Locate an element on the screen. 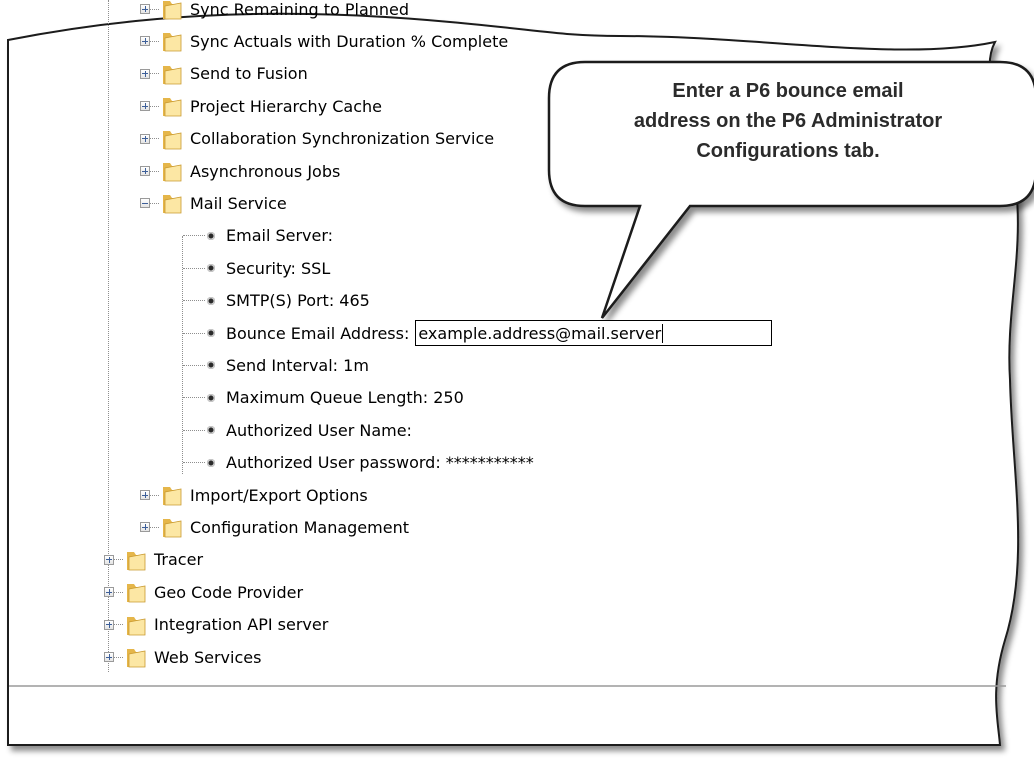 Image resolution: width=1034 pixels, height=767 pixels. tree-node-label: Sync Remaining to Planned is located at coordinates (300, 9).